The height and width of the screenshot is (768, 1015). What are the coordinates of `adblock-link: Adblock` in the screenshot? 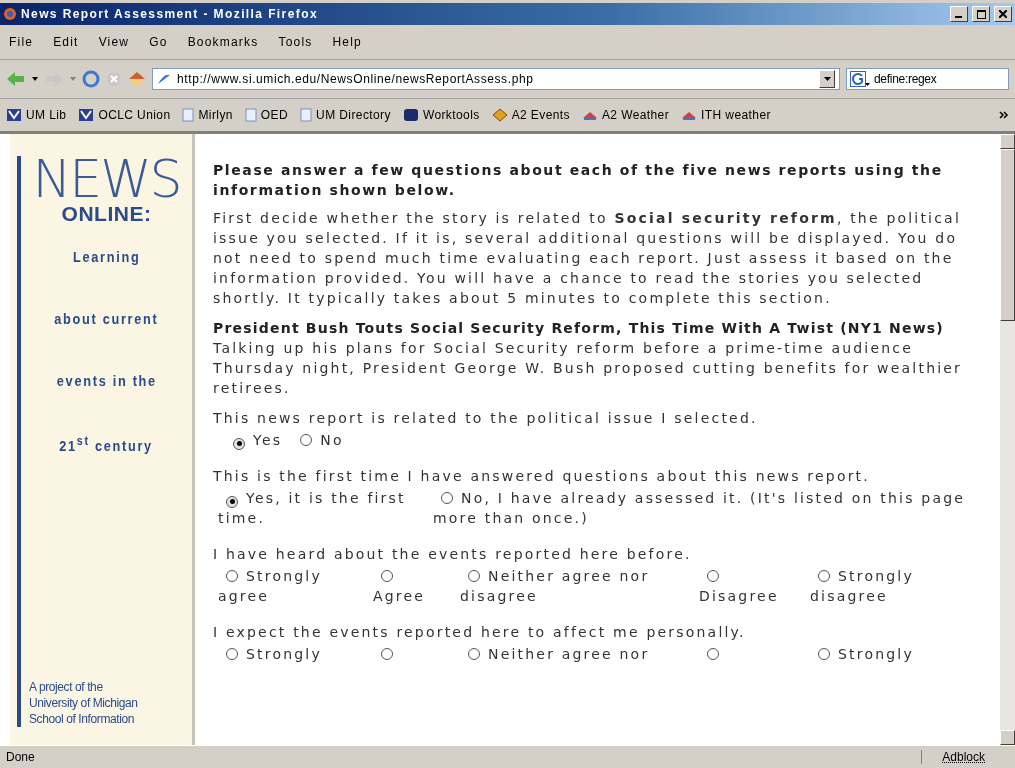 It's located at (968, 757).